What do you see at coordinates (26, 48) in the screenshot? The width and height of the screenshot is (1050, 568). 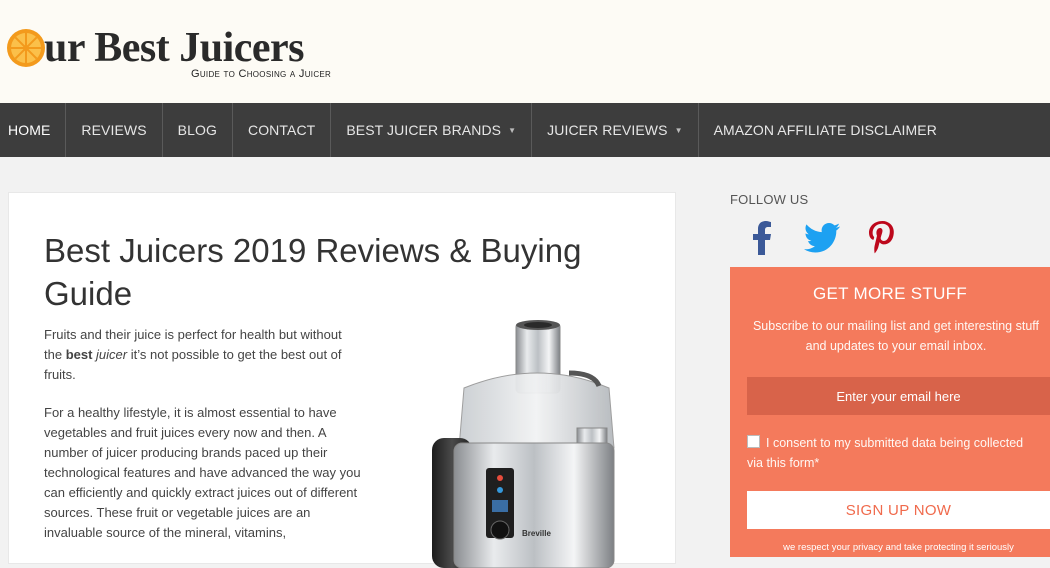 I see `orange-slice-icon` at bounding box center [26, 48].